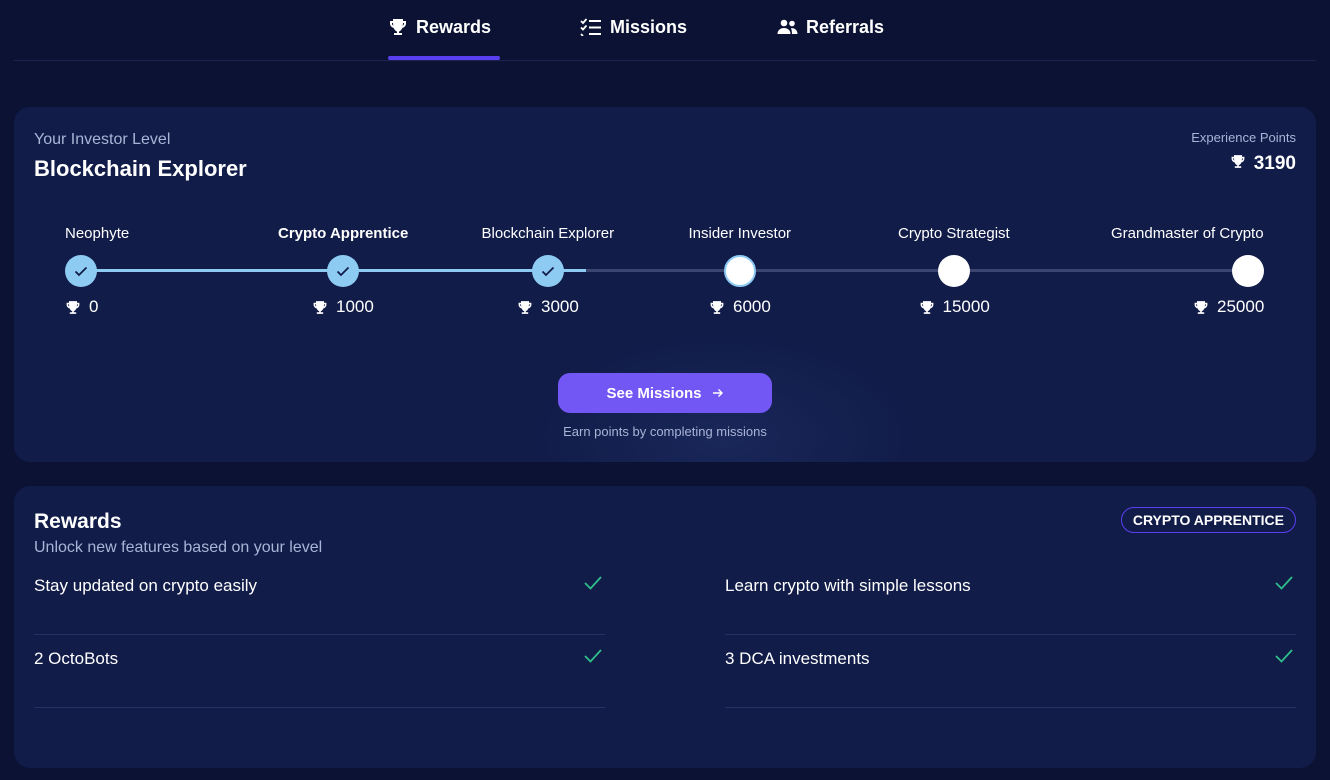  I want to click on tab-referrals-label: Referrals, so click(845, 26).